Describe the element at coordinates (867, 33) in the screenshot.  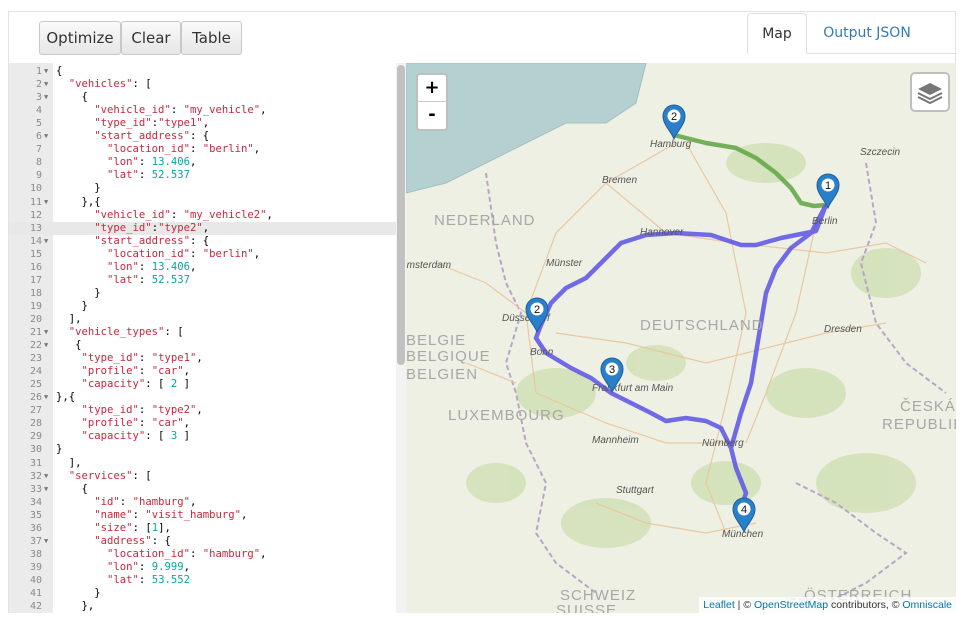
I see `tab-output-json: Output JSON` at that location.